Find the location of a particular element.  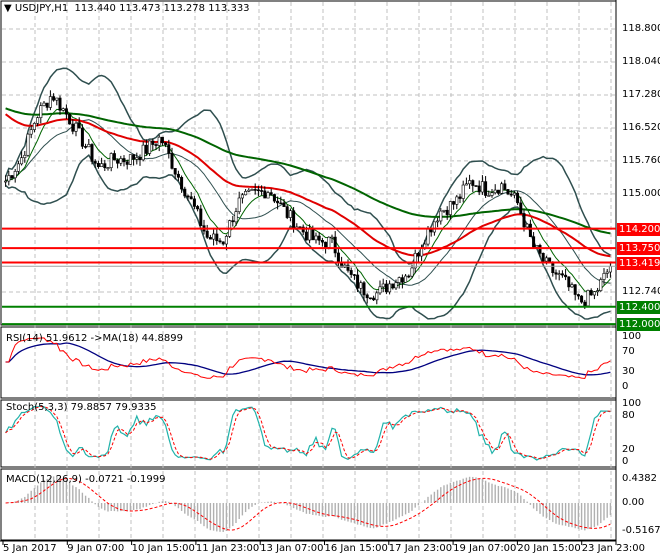

time-tick: 9 Jan 07:00 is located at coordinates (96, 548).